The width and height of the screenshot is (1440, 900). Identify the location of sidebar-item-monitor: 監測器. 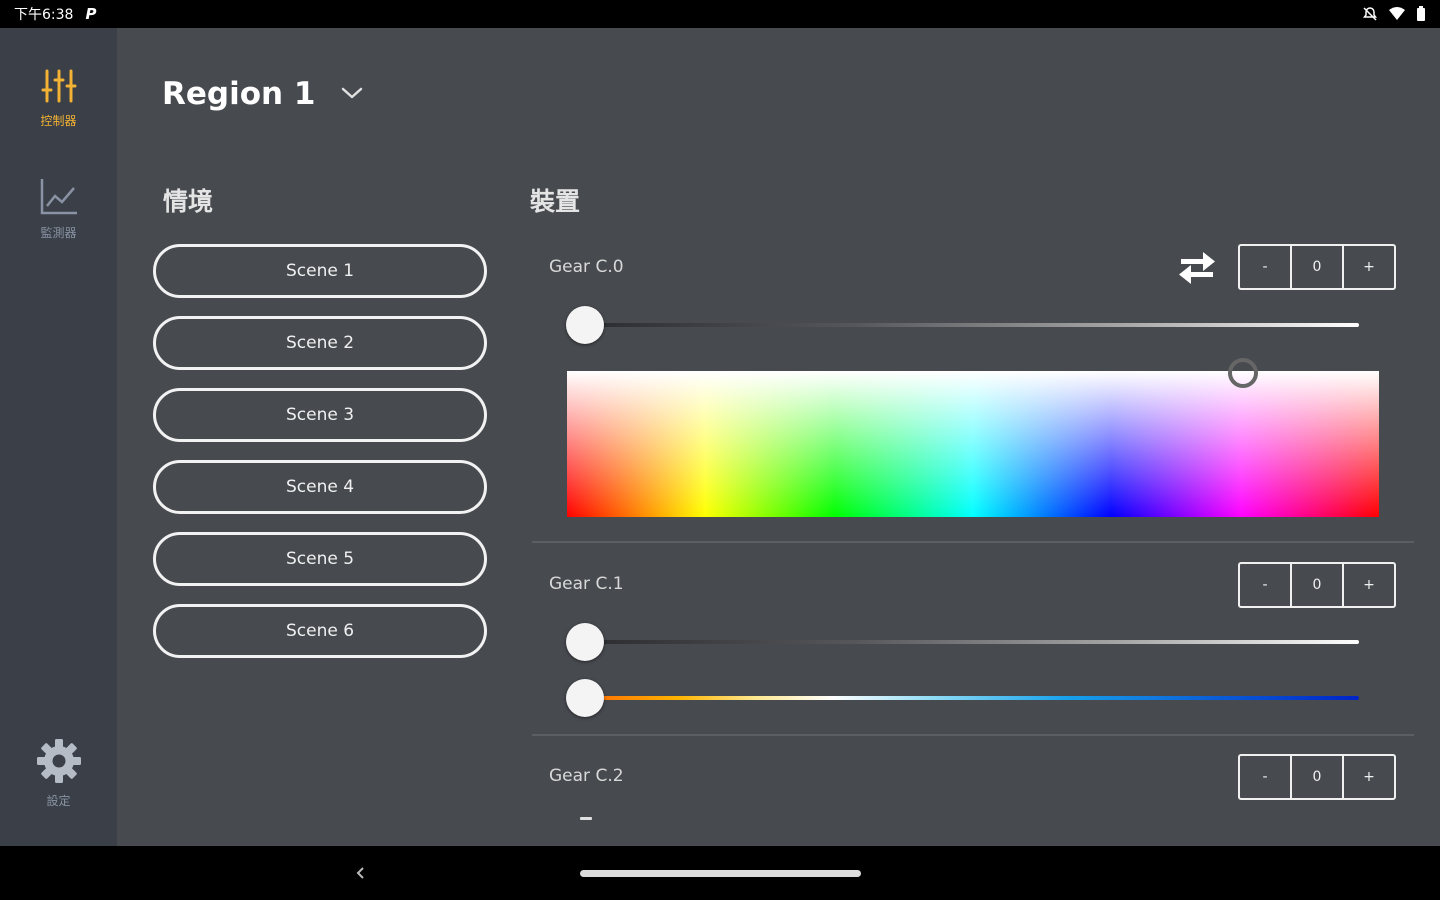
(58, 208).